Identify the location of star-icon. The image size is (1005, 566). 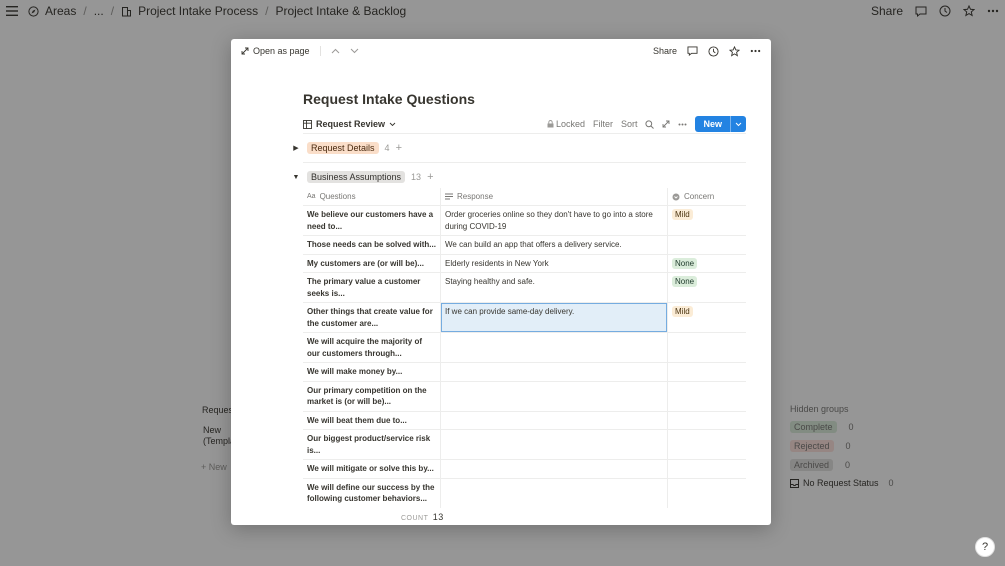
(734, 51).